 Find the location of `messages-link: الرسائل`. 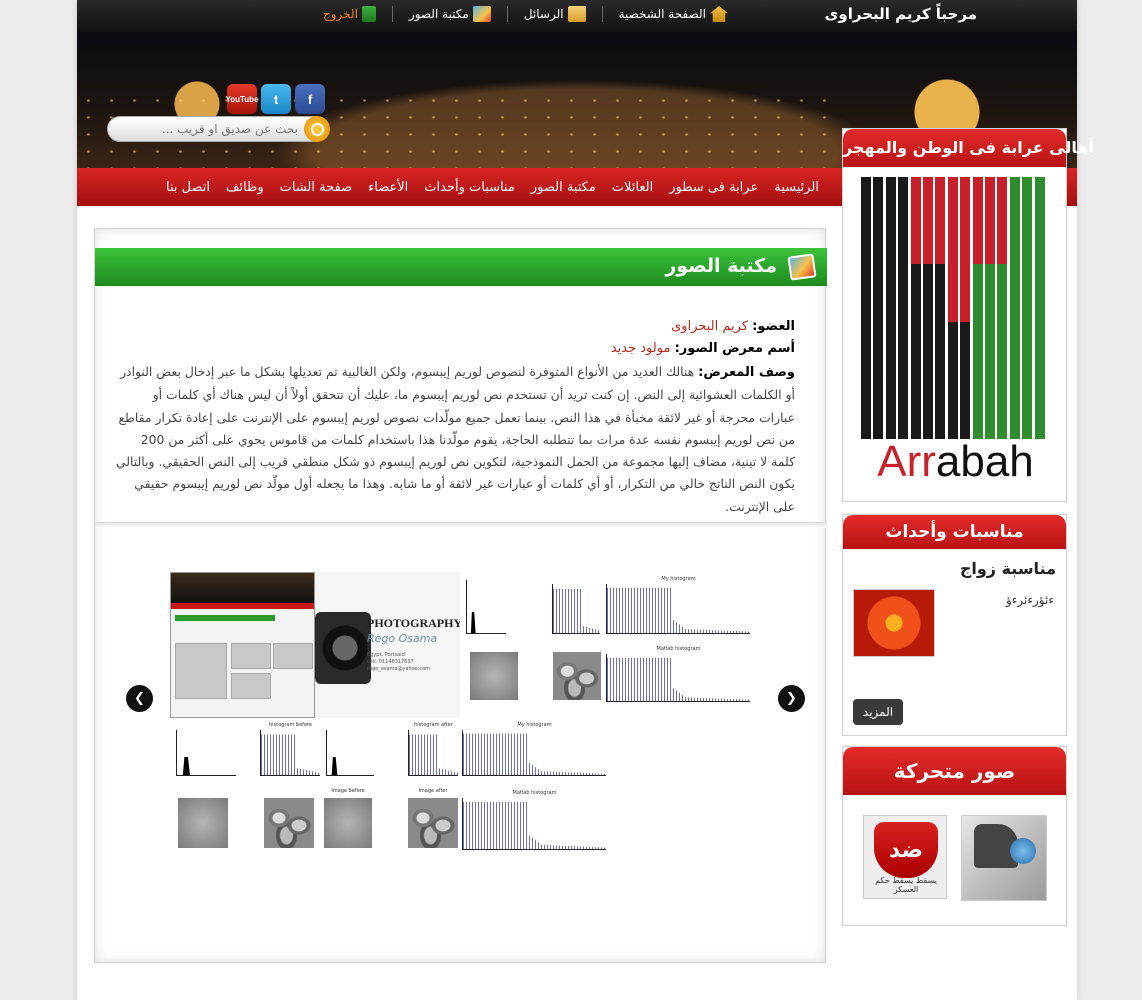

messages-link: الرسائل is located at coordinates (554, 14).